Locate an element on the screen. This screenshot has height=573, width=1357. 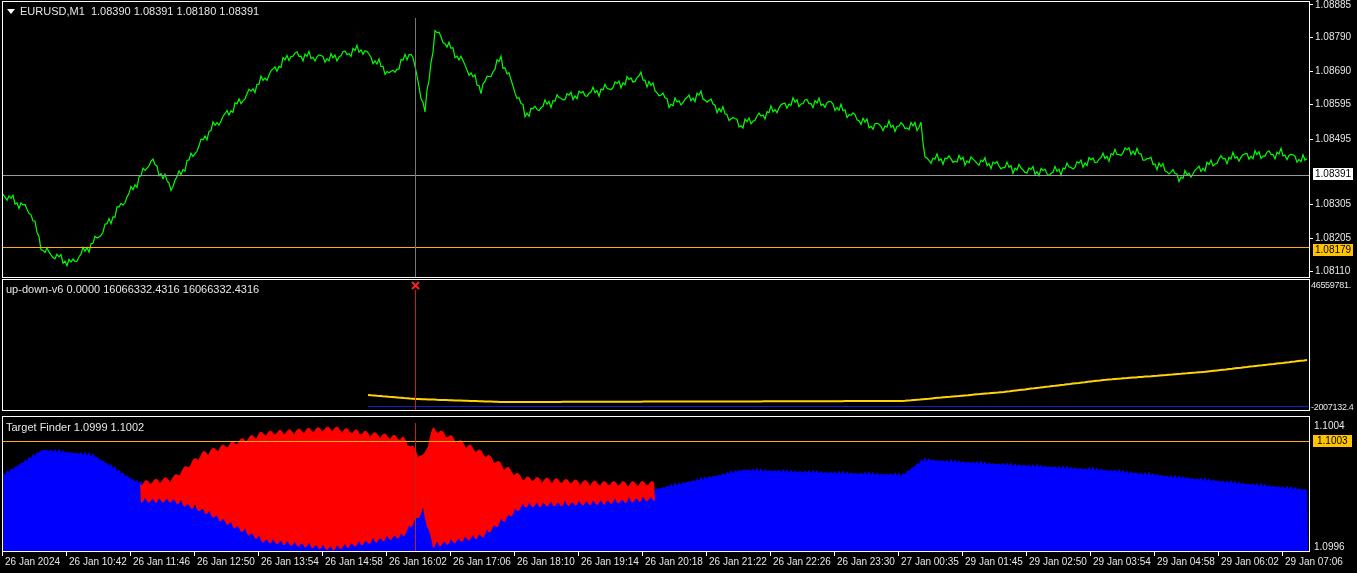
bid-price-label: 1.08391 is located at coordinates (1333, 174).